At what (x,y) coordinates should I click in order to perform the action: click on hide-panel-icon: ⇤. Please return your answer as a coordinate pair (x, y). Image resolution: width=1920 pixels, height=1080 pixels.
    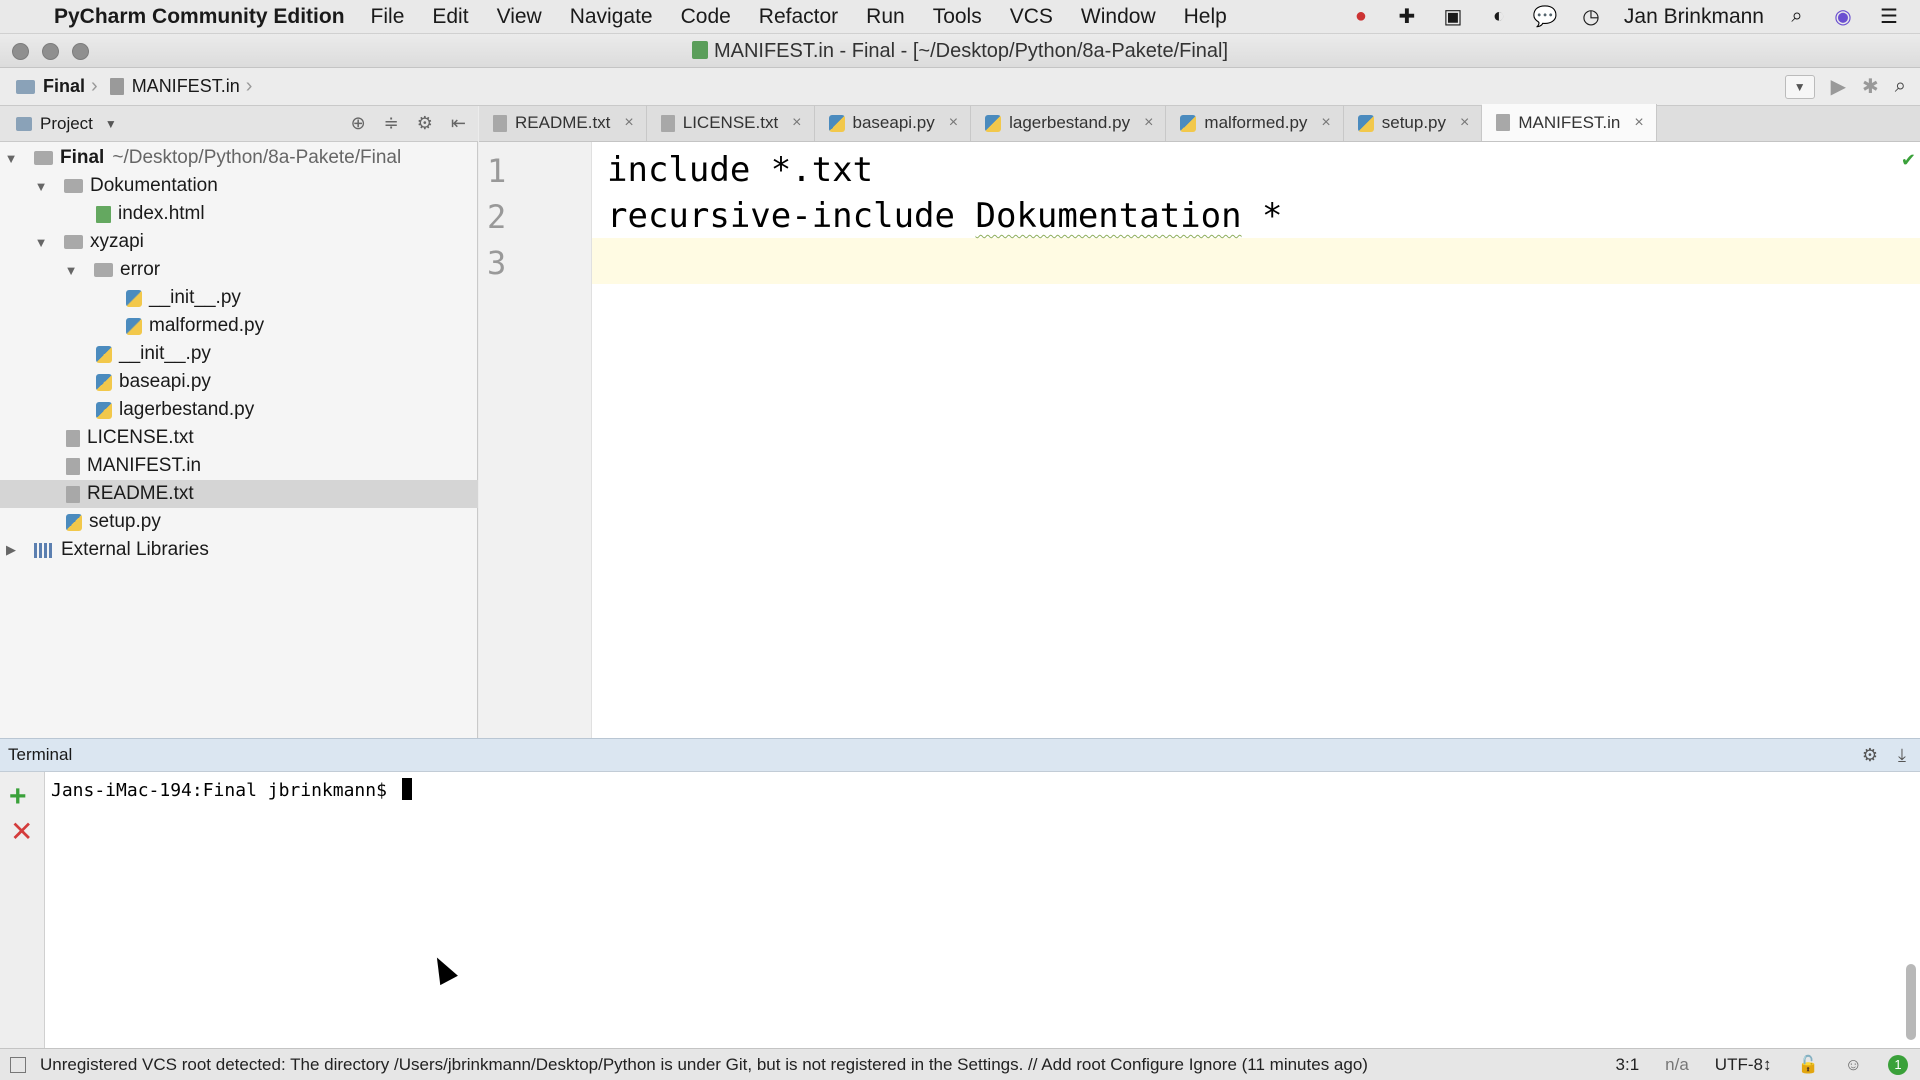
    Looking at the image, I should click on (458, 123).